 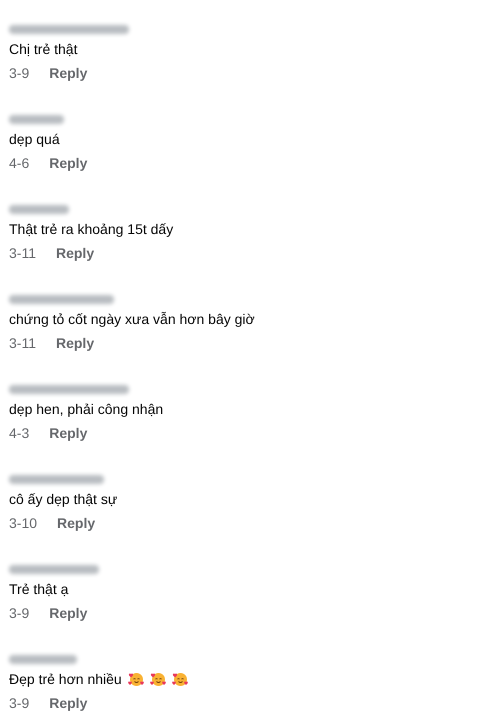 What do you see at coordinates (132, 319) in the screenshot?
I see `comment-text: chứng tỏ cốt ngày xưa vẫn hơn bây giờ` at bounding box center [132, 319].